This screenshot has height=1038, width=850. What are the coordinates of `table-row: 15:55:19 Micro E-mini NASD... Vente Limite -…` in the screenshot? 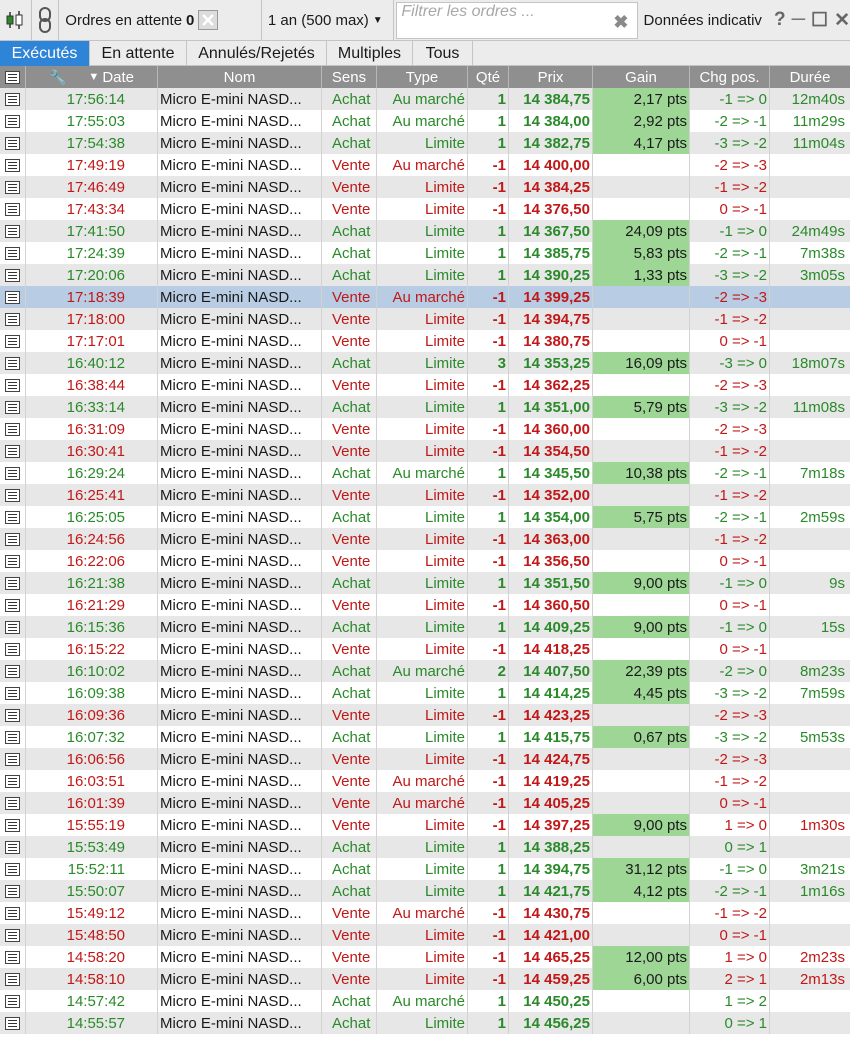 It's located at (425, 825).